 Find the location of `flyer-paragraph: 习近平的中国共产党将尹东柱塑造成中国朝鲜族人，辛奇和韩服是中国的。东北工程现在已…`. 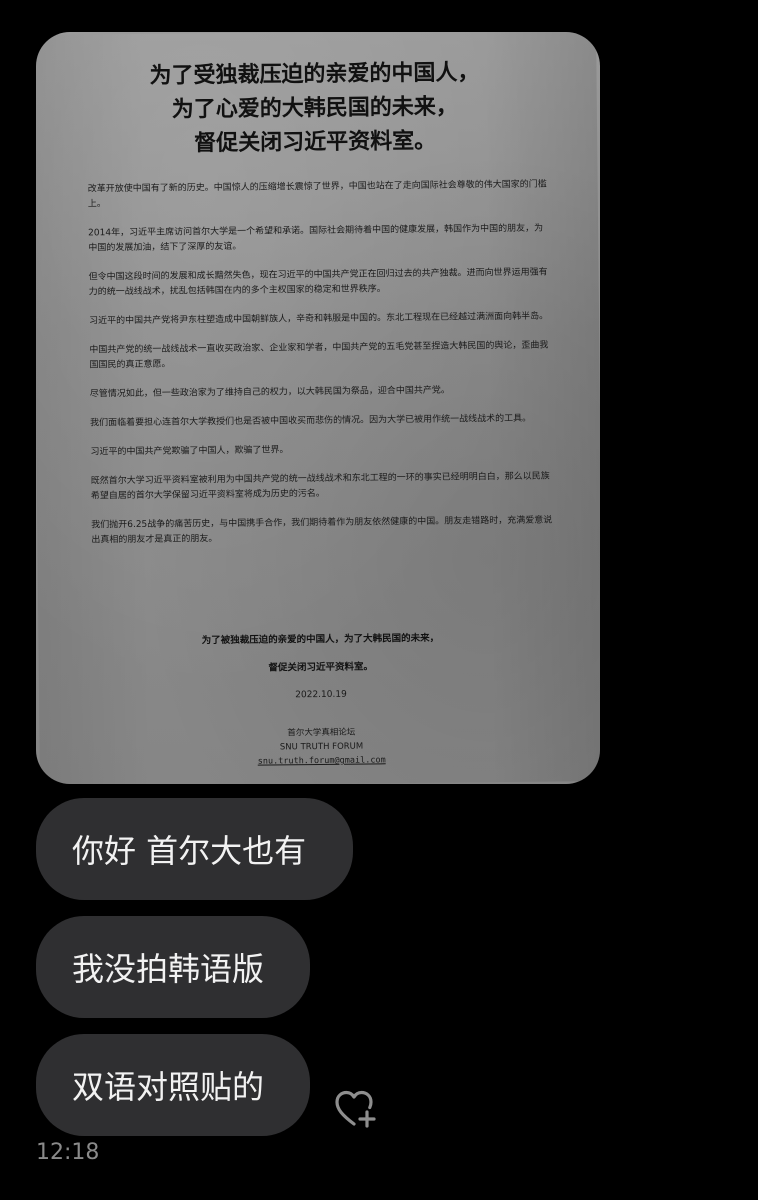

flyer-paragraph: 习近平的中国共产党将尹东柱塑造成中国朝鲜族人，辛奇和韩服是中国的。东北工程现在已… is located at coordinates (319, 319).